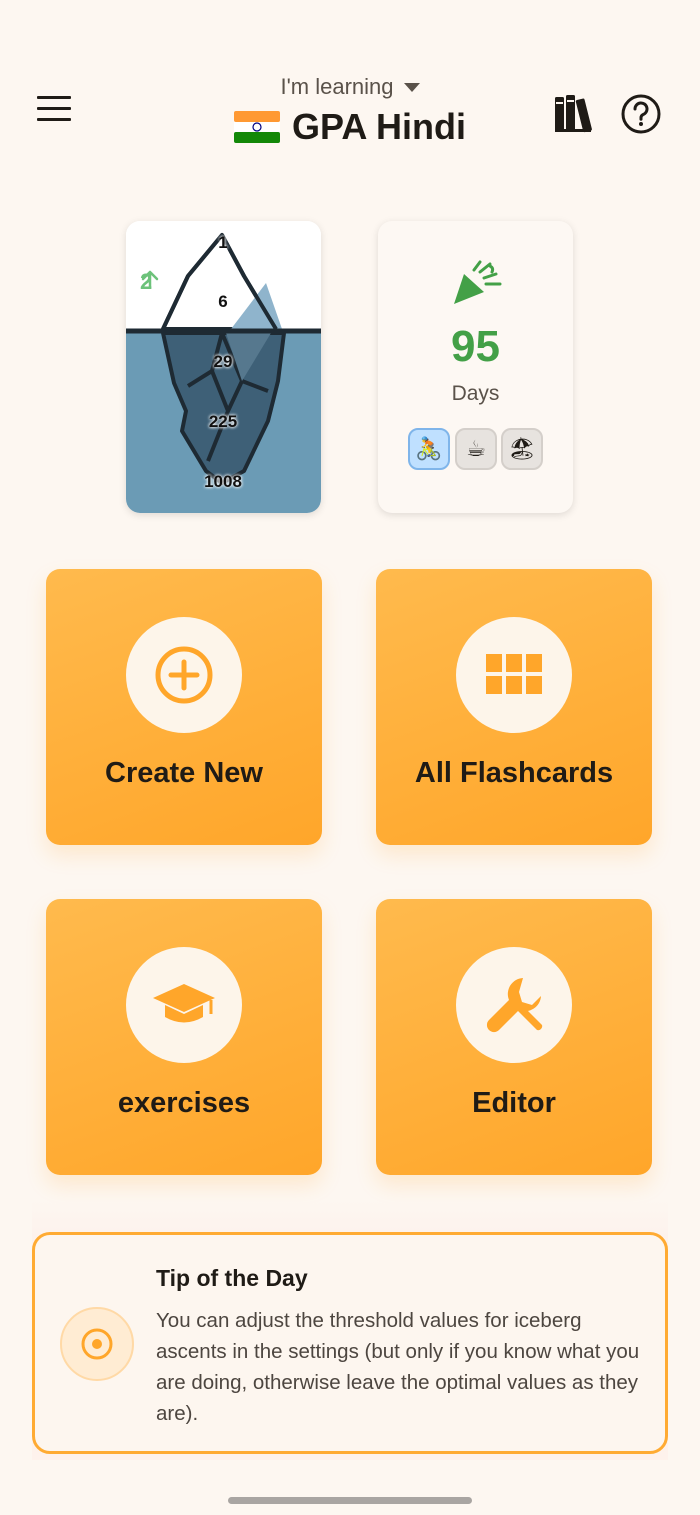 This screenshot has width=700, height=1515. I want to click on streak-count: 95, so click(475, 346).